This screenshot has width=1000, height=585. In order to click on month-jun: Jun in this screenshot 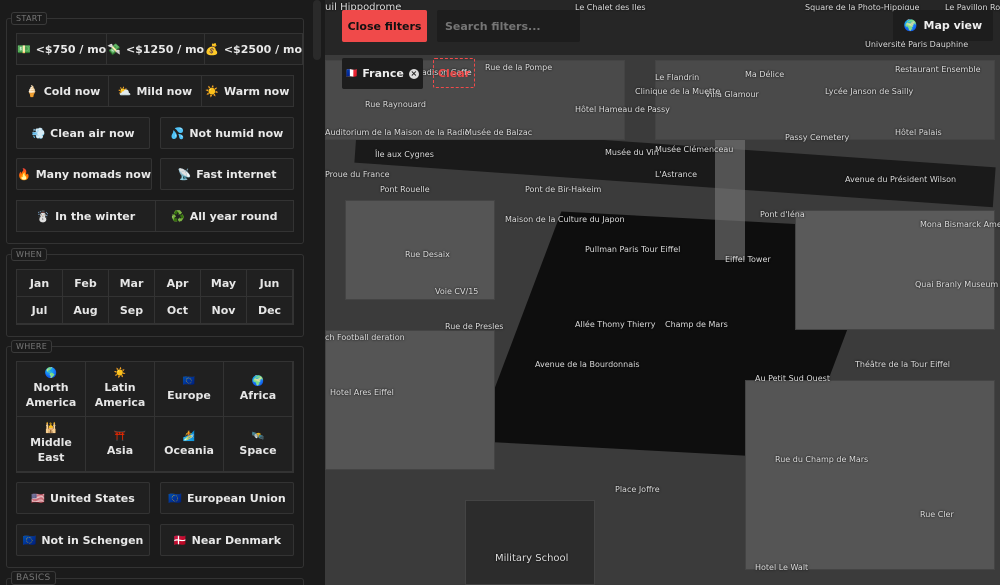, I will do `click(270, 283)`.